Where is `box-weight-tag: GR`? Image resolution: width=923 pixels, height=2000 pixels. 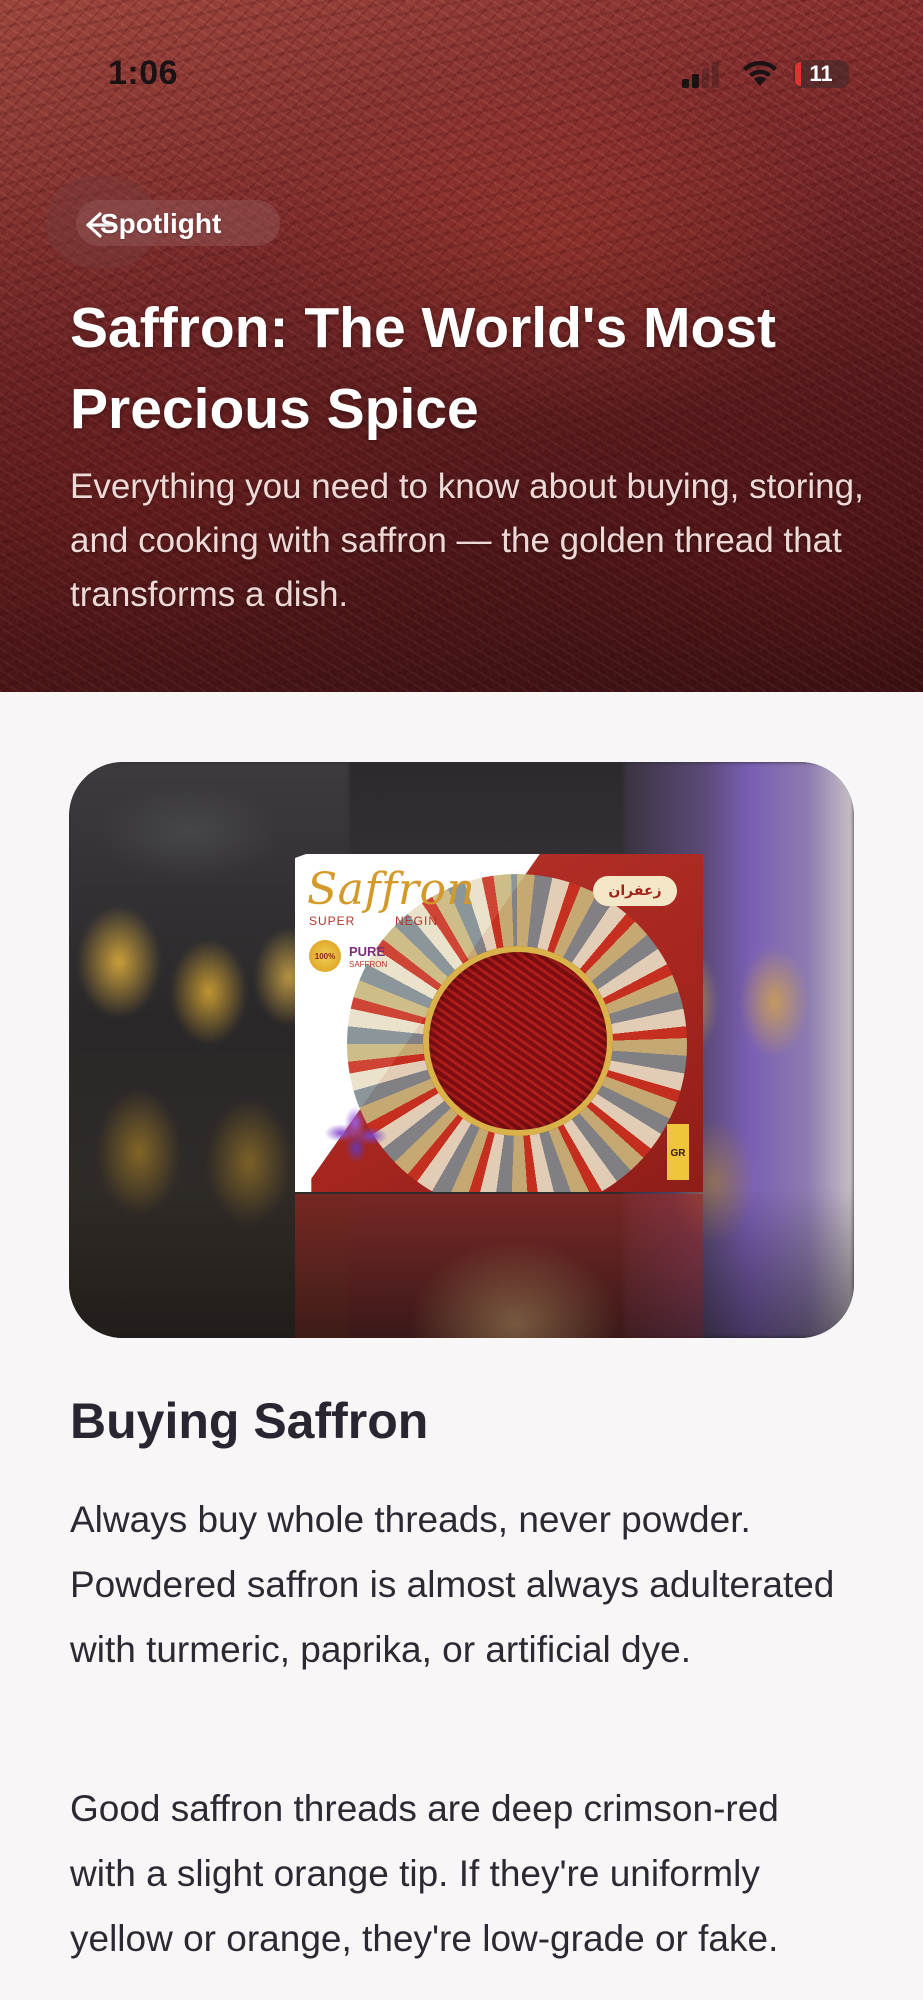
box-weight-tag: GR is located at coordinates (678, 1152).